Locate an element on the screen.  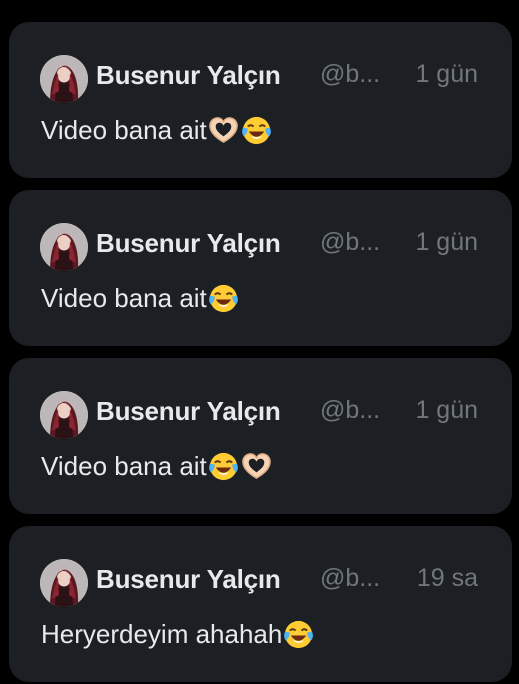
post-text: Heryerdeyim ahahah is located at coordinates (178, 634).